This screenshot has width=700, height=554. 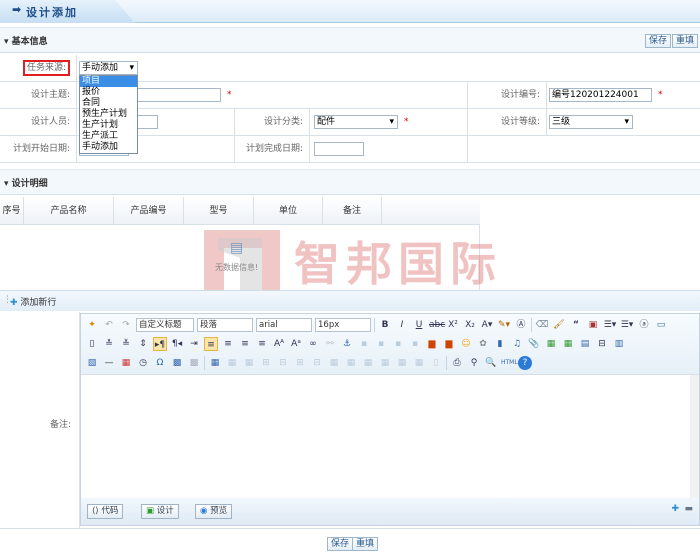 I want to click on code-snippet-icon: ▩, so click(x=177, y=363).